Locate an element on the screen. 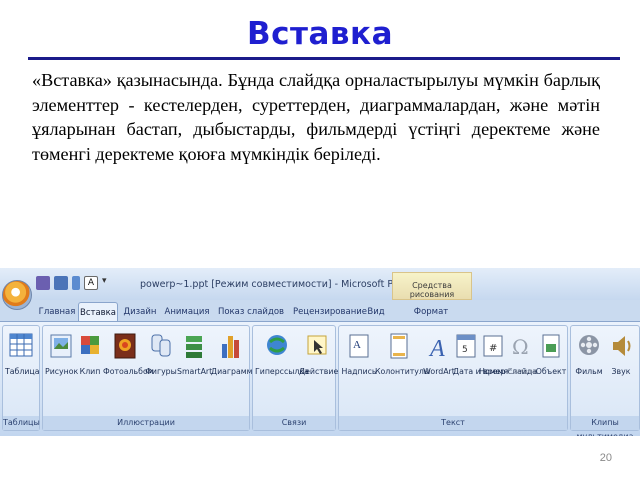 The width and height of the screenshot is (640, 480). group-media: Фильм Звук Клипы мультимедиа is located at coordinates (605, 380).